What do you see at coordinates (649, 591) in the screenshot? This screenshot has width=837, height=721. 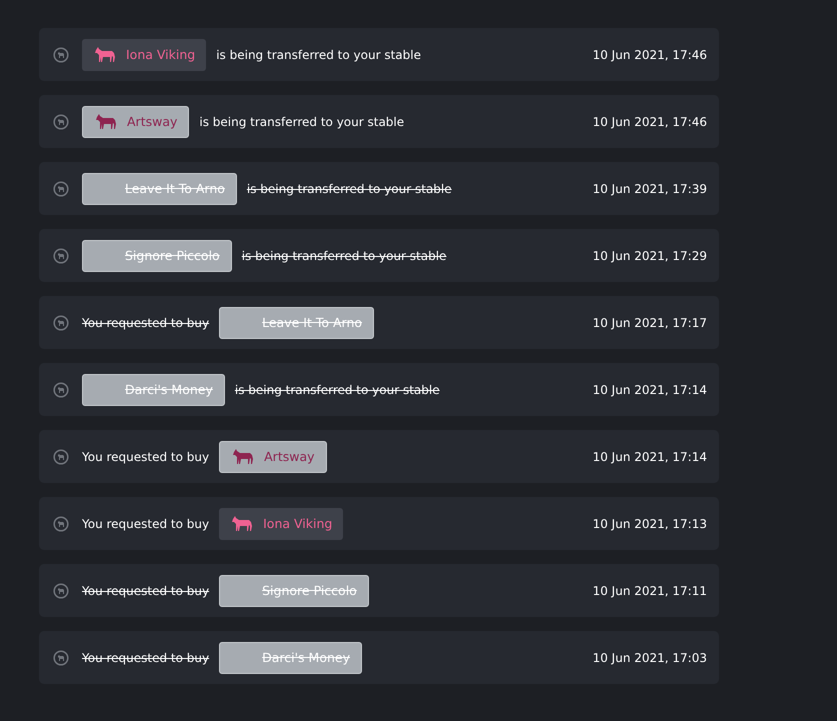 I see `event-time: 10 Jun 2021, 17:11` at bounding box center [649, 591].